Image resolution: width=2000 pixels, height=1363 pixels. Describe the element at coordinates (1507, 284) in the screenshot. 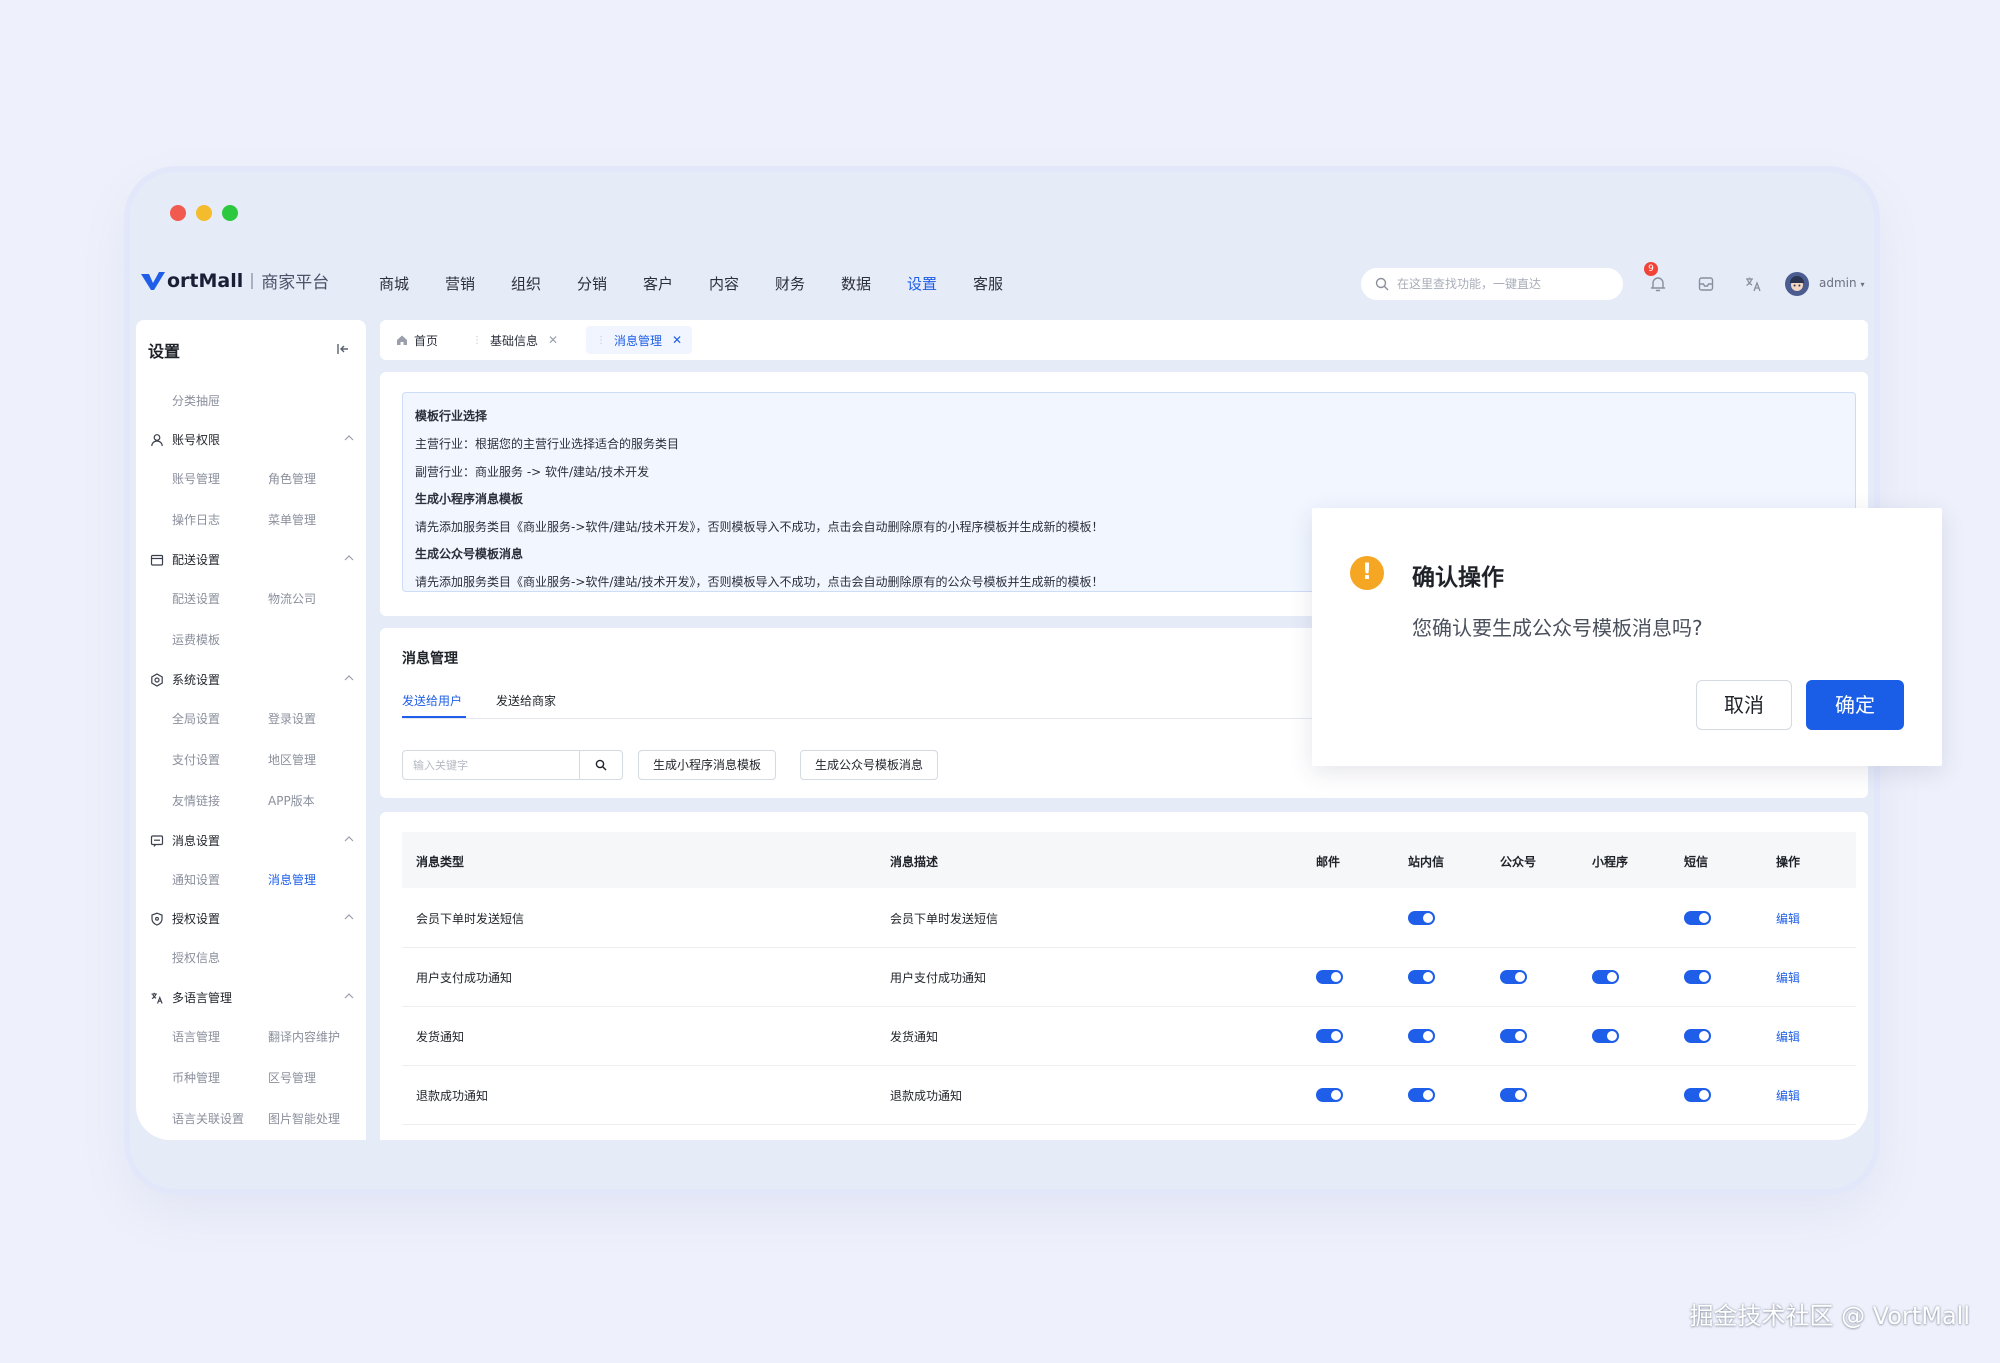

I see `search-input` at that location.